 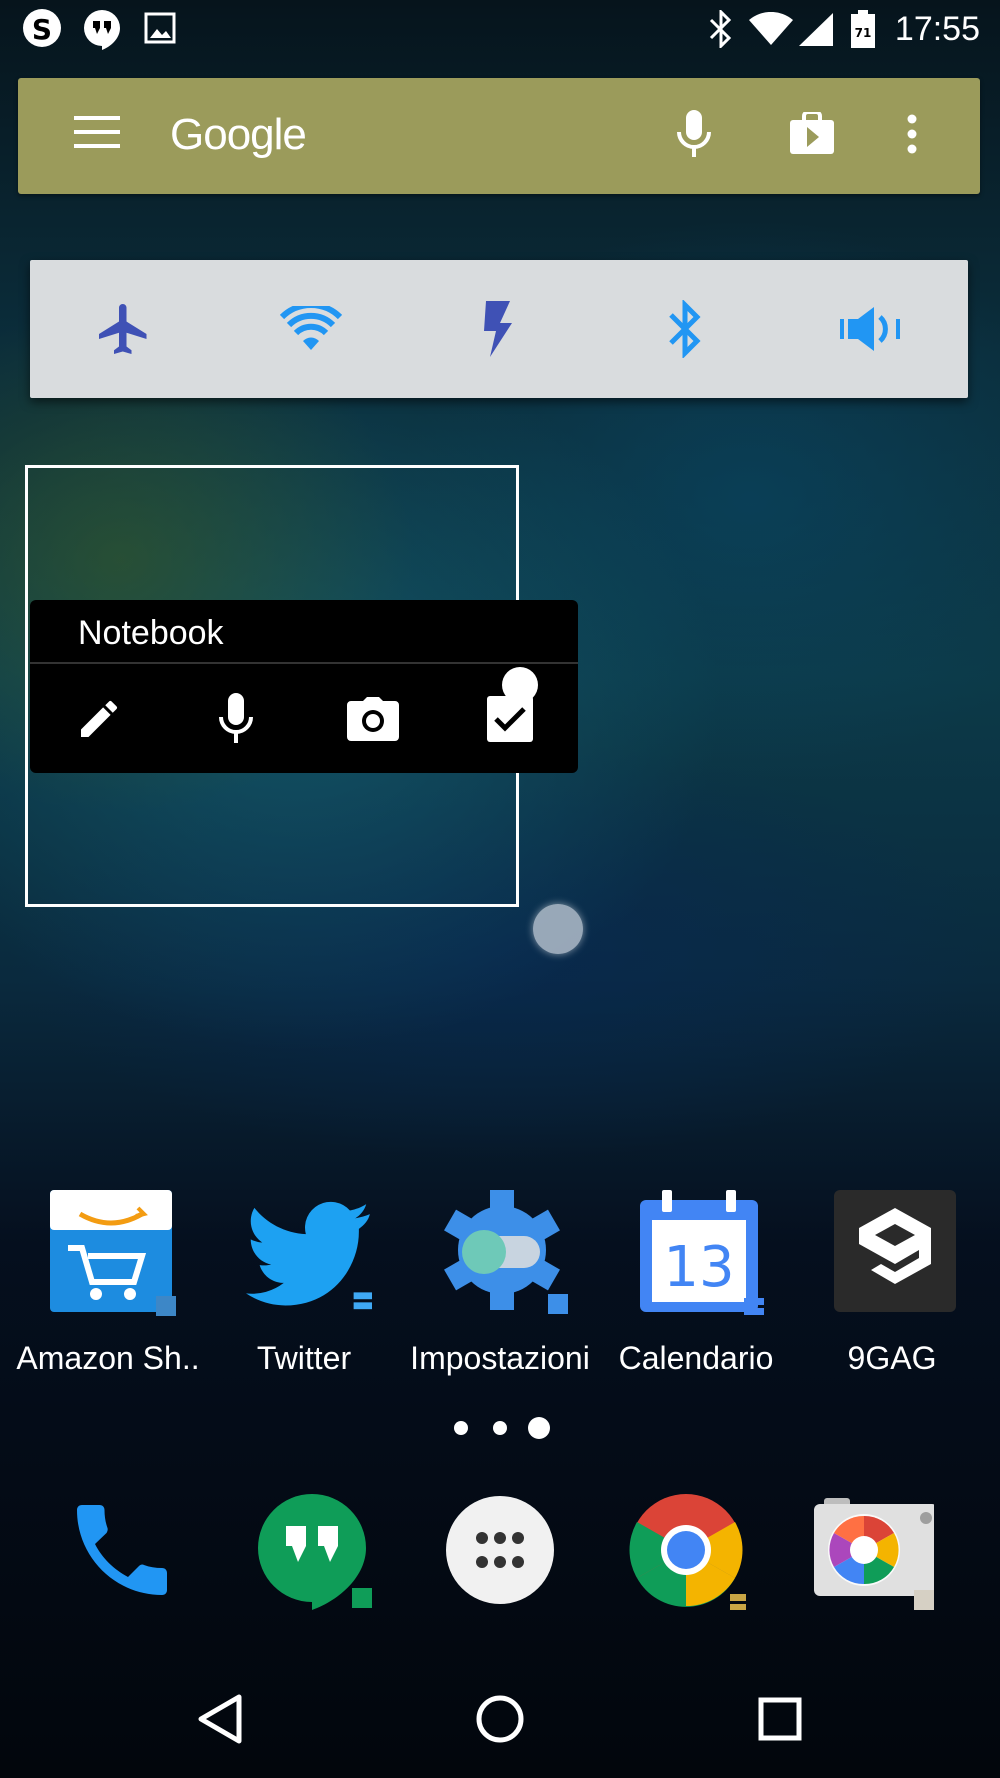 What do you see at coordinates (499, 136) in the screenshot?
I see `google-search-bar: Google` at bounding box center [499, 136].